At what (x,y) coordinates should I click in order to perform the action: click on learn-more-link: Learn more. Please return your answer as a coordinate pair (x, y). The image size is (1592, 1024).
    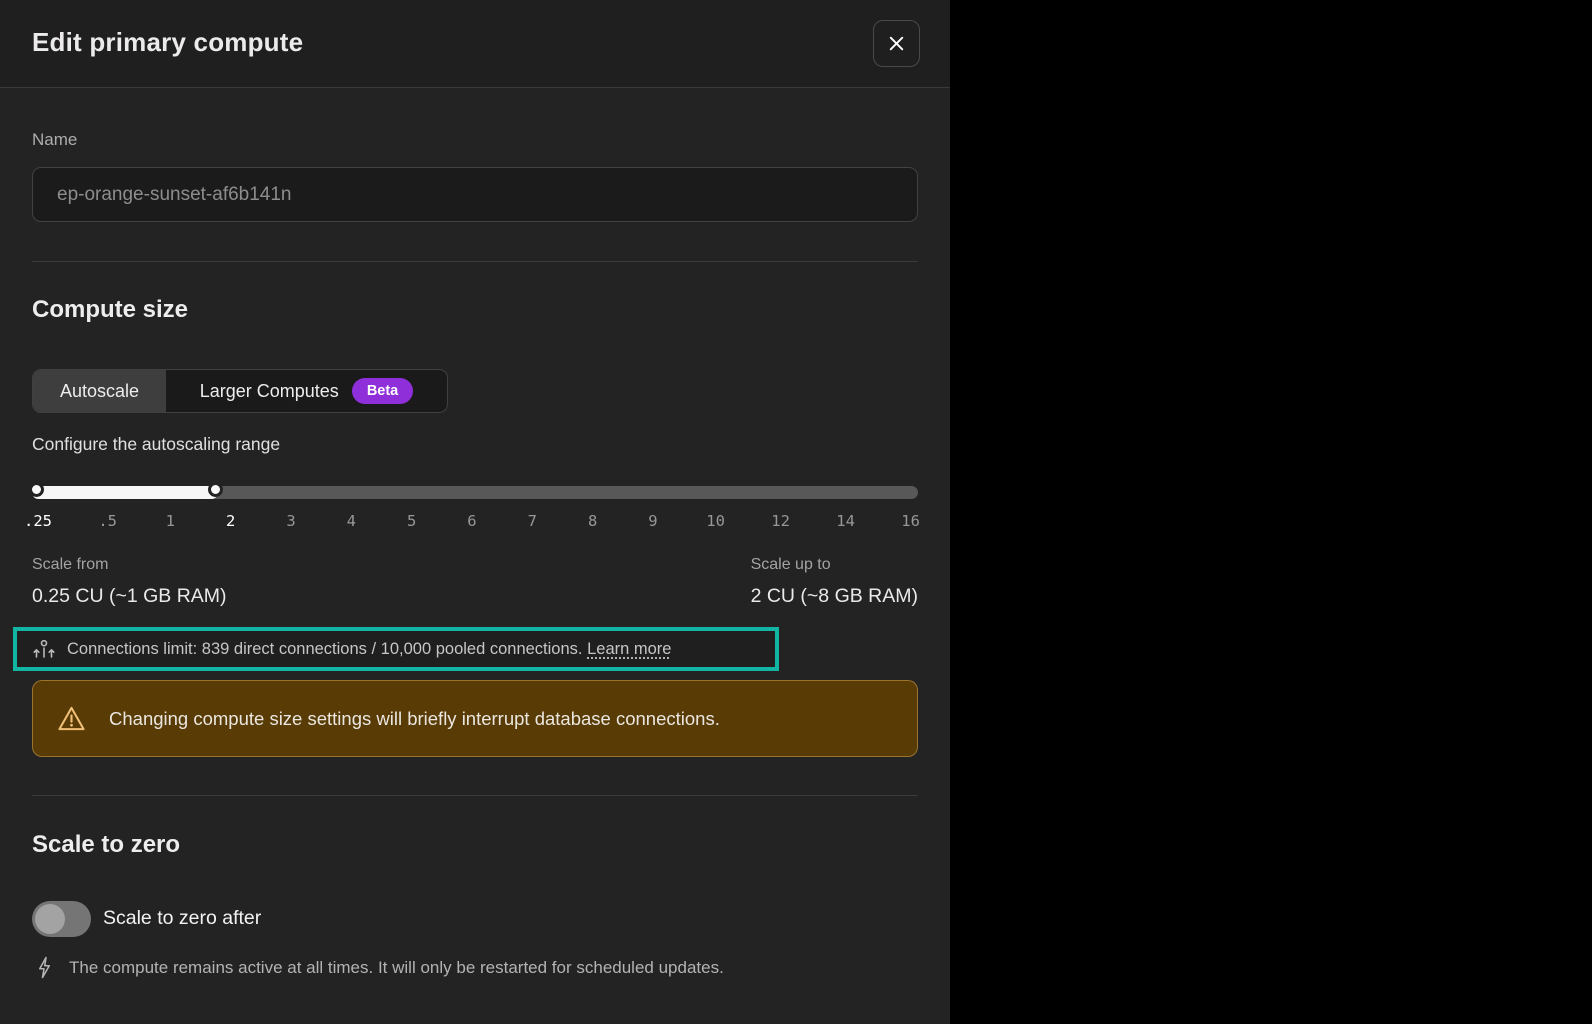
    Looking at the image, I should click on (629, 649).